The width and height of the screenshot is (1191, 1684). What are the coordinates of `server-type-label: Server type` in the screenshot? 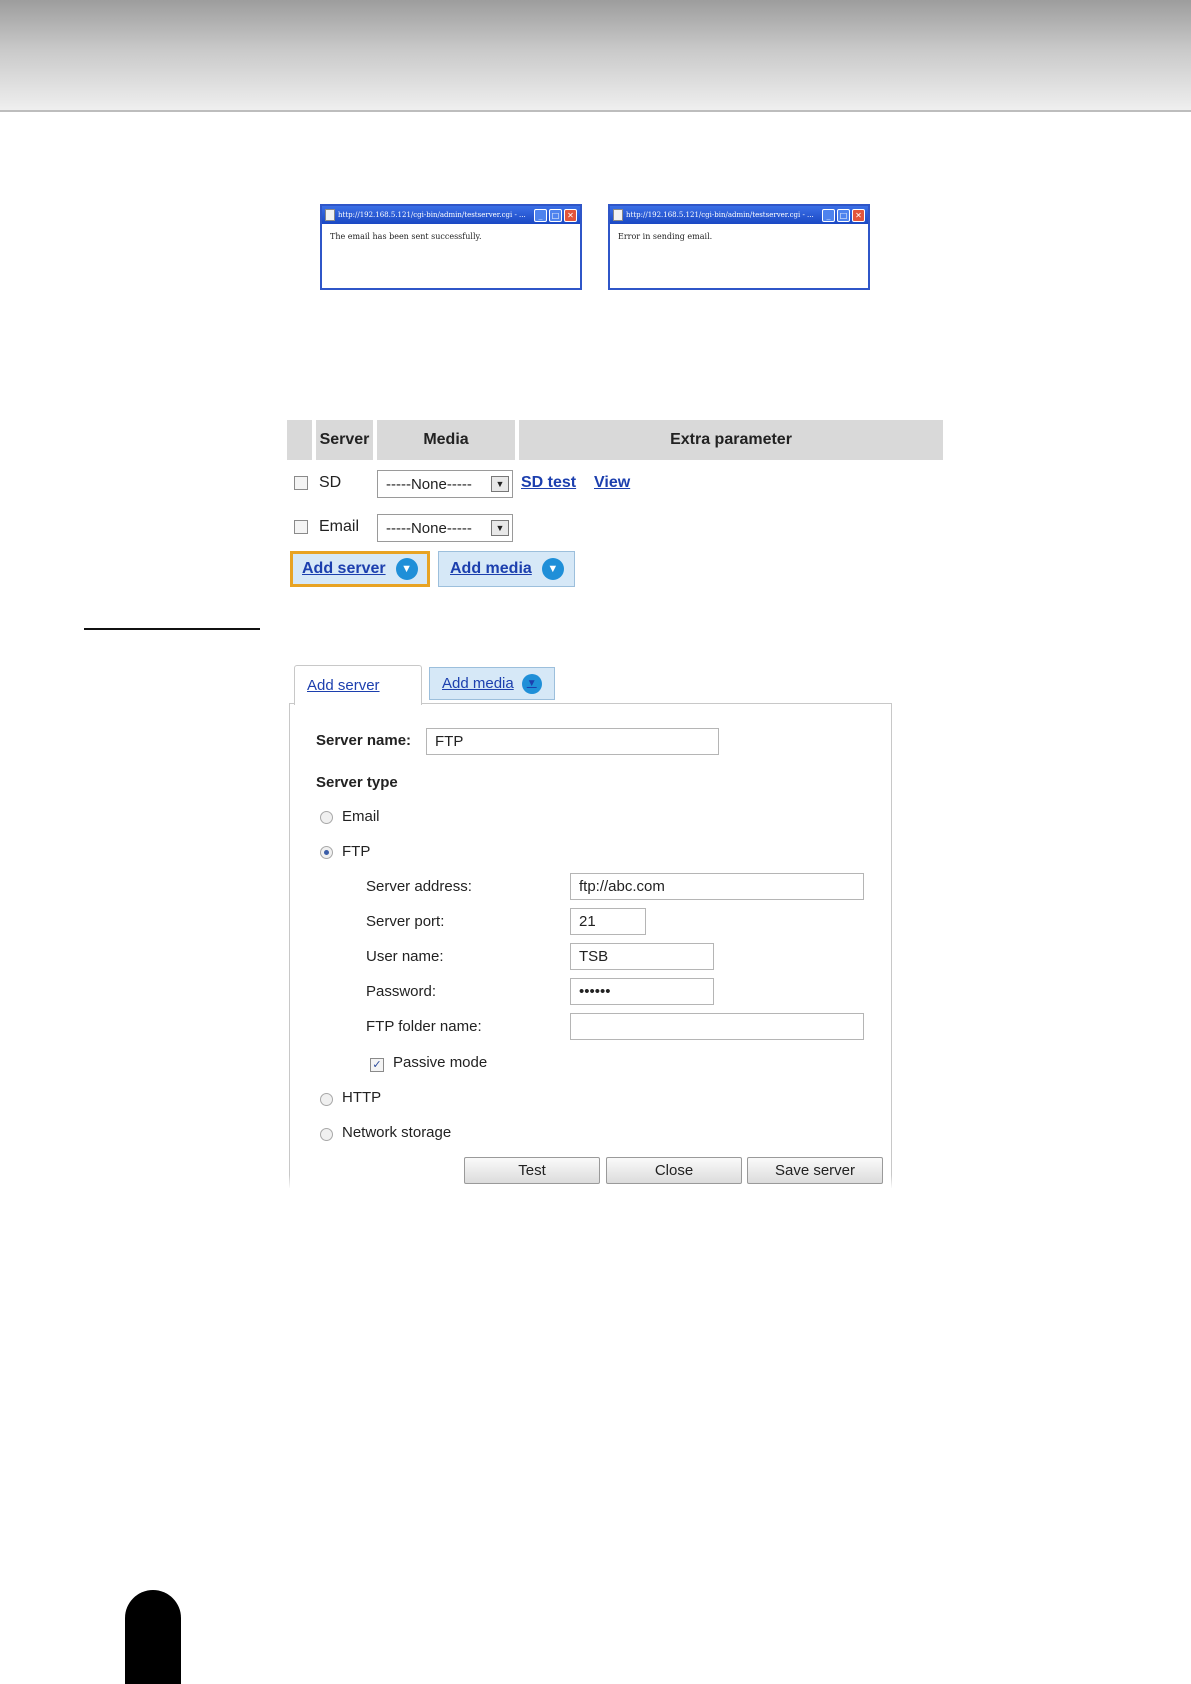 It's located at (357, 782).